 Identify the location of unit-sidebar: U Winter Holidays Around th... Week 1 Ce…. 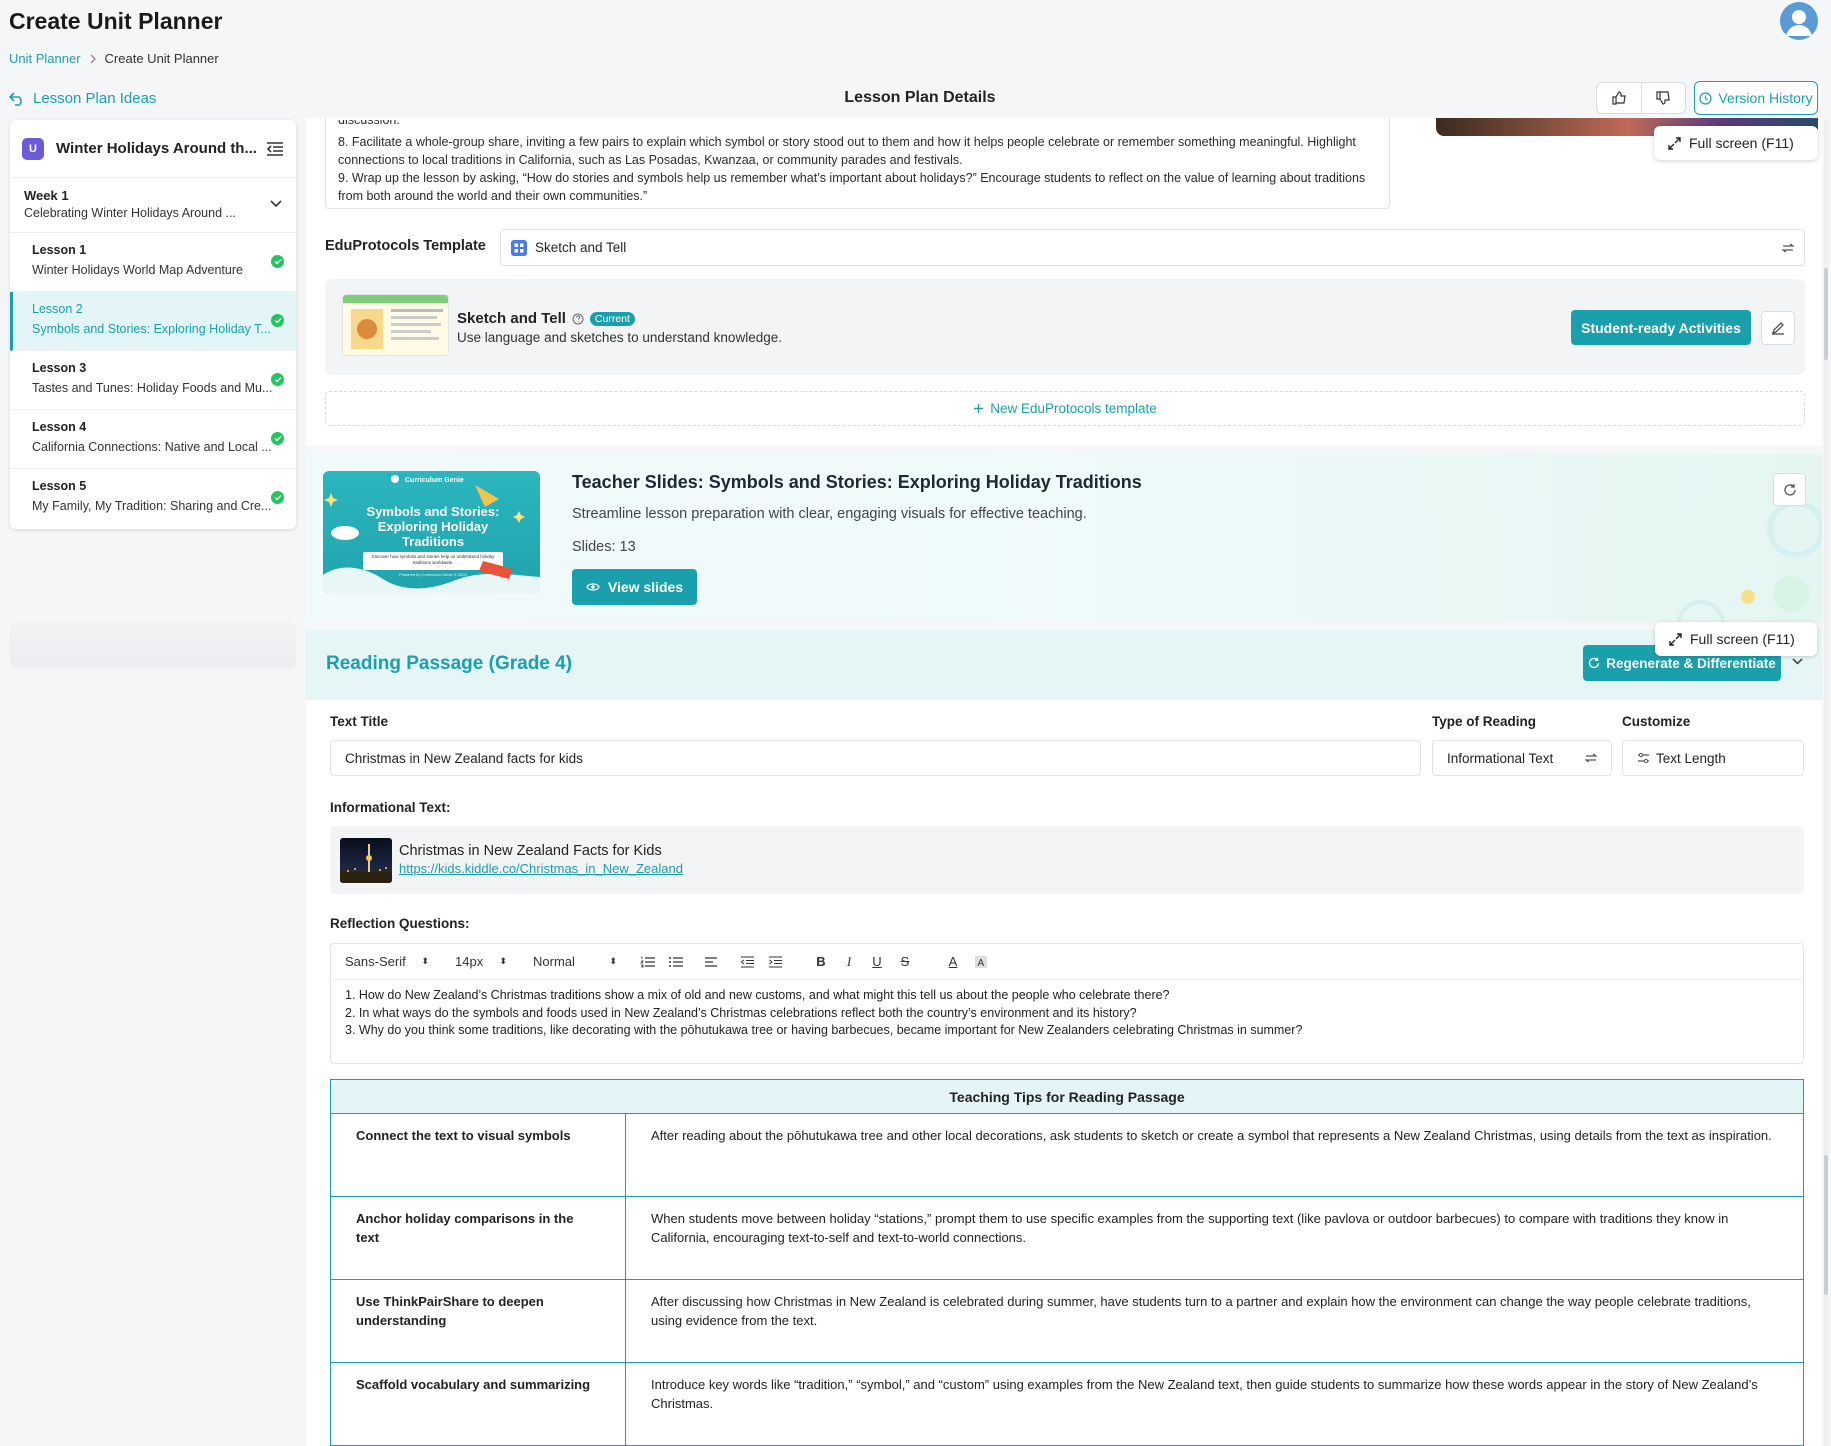
(153, 324).